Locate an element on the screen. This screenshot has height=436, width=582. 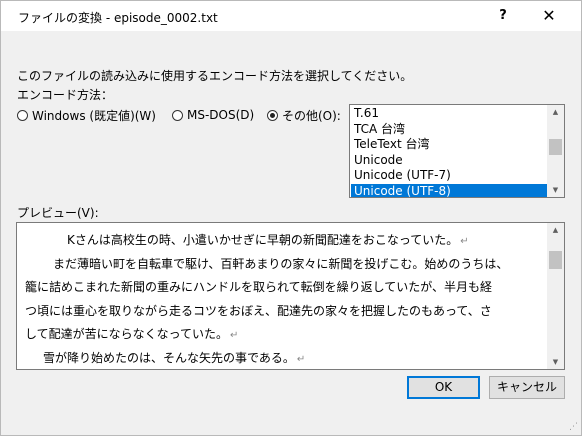
list-item-encoding: TCA 台湾 is located at coordinates (449, 130).